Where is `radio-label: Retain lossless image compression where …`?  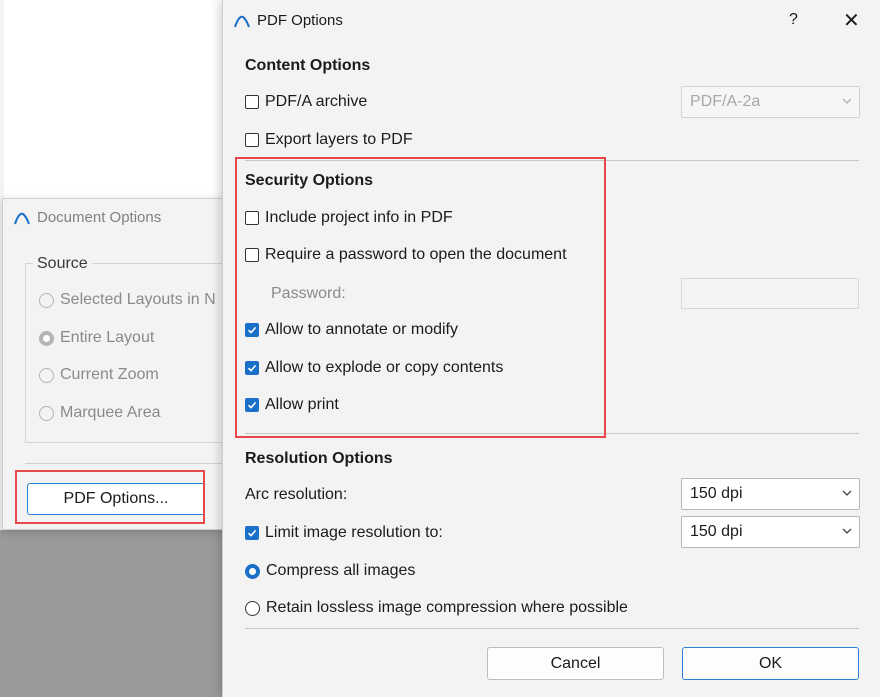
radio-label: Retain lossless image compression where … is located at coordinates (447, 607).